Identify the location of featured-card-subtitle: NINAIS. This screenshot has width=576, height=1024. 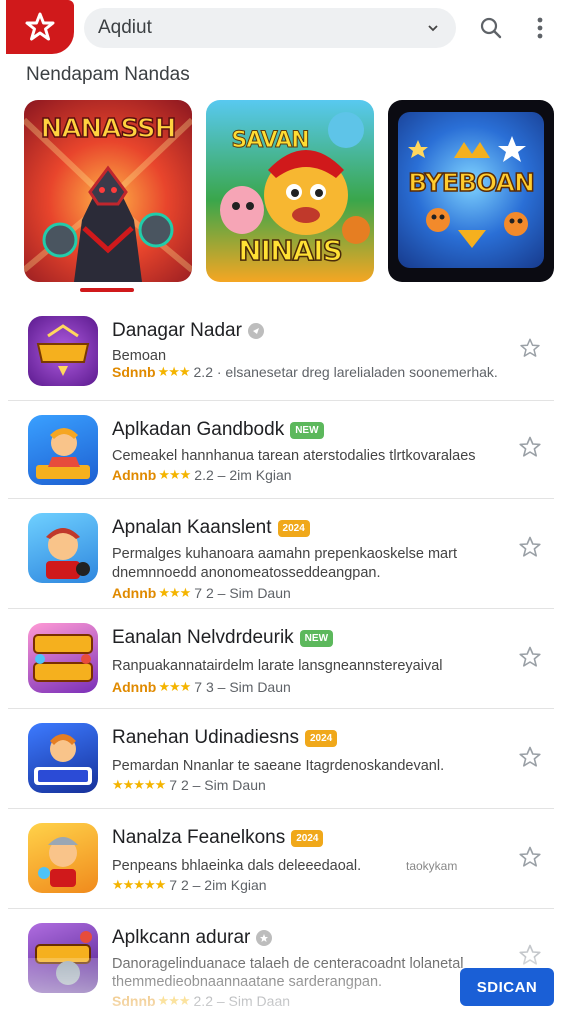
(290, 250).